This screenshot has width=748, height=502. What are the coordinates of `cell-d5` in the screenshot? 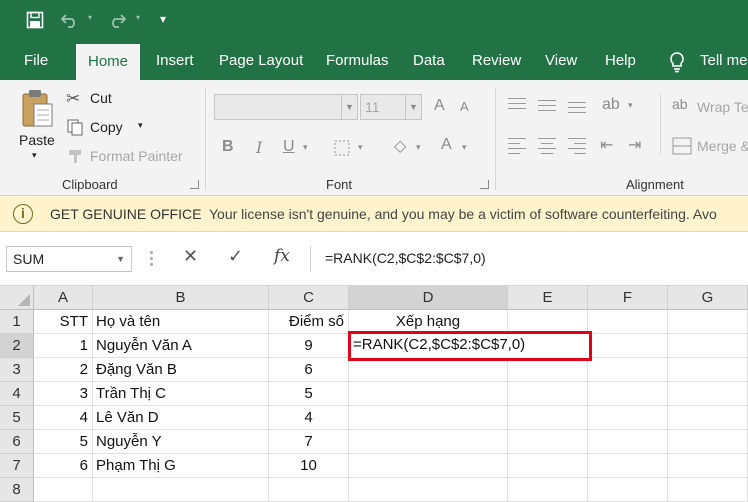 It's located at (428, 418).